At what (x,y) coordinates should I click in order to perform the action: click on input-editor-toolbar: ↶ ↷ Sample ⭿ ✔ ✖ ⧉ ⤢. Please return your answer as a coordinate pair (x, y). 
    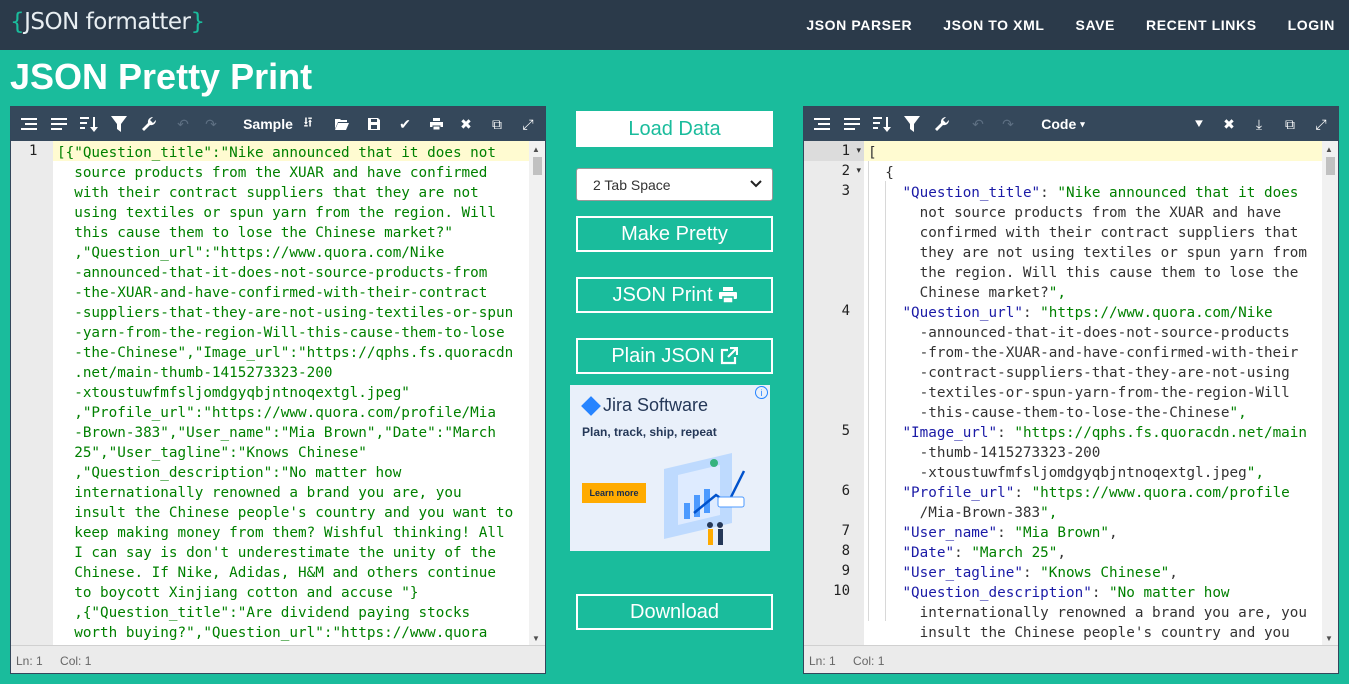
    Looking at the image, I should click on (278, 124).